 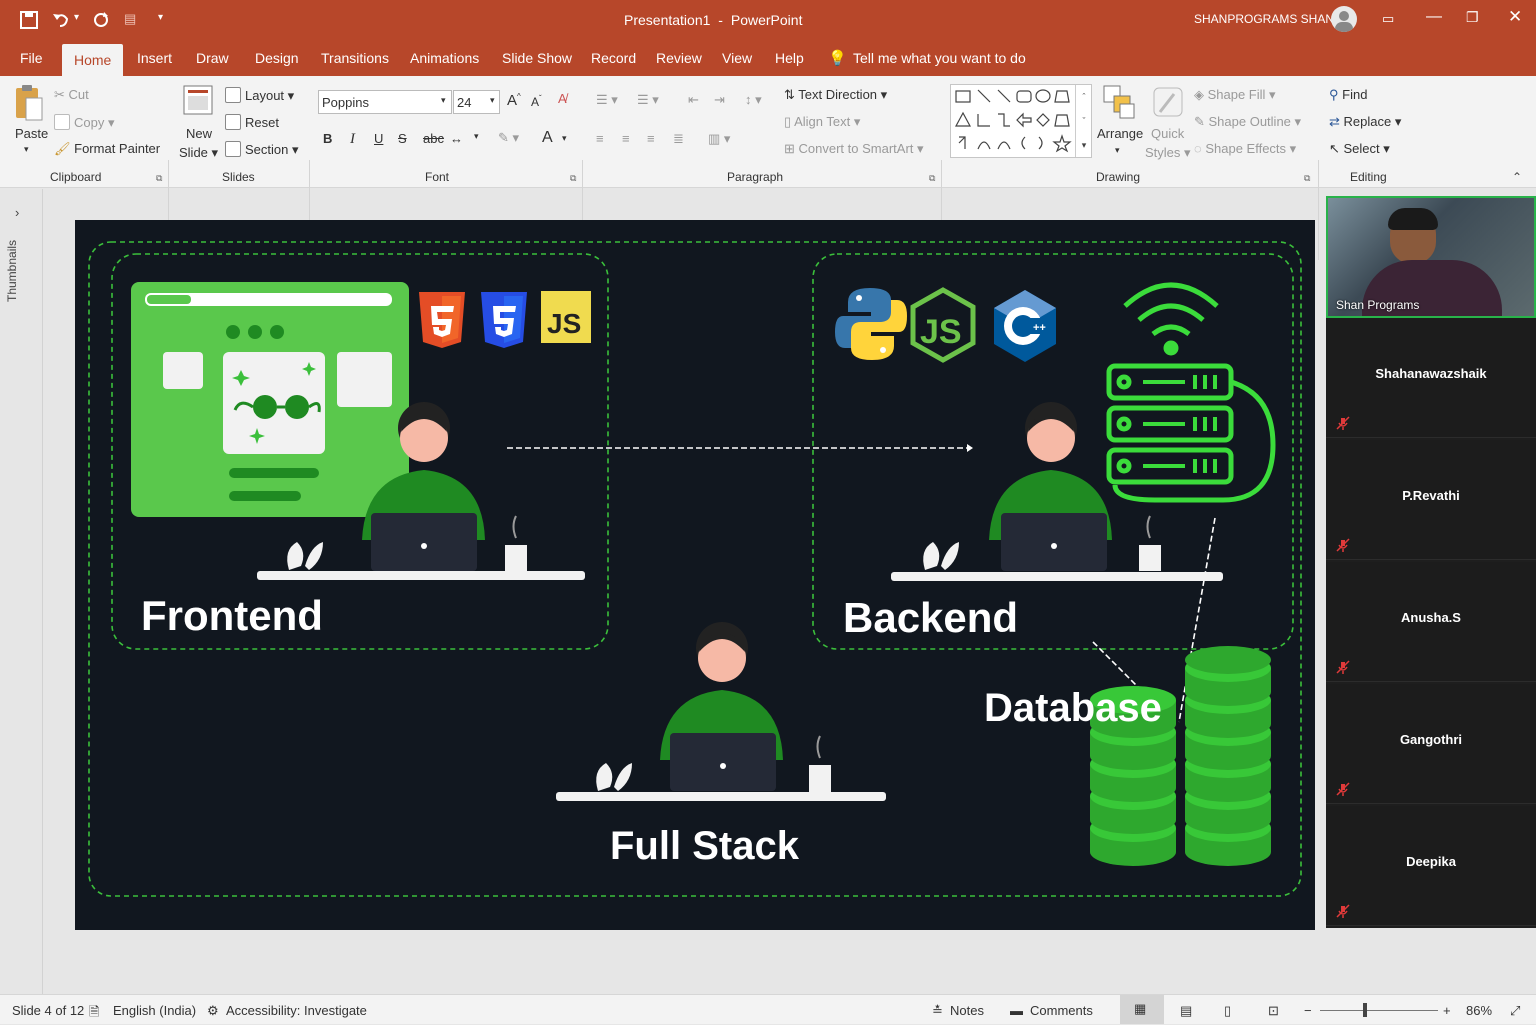 What do you see at coordinates (835, 95) in the screenshot?
I see `text-direction-button: ⇅ Text Direction ▾` at bounding box center [835, 95].